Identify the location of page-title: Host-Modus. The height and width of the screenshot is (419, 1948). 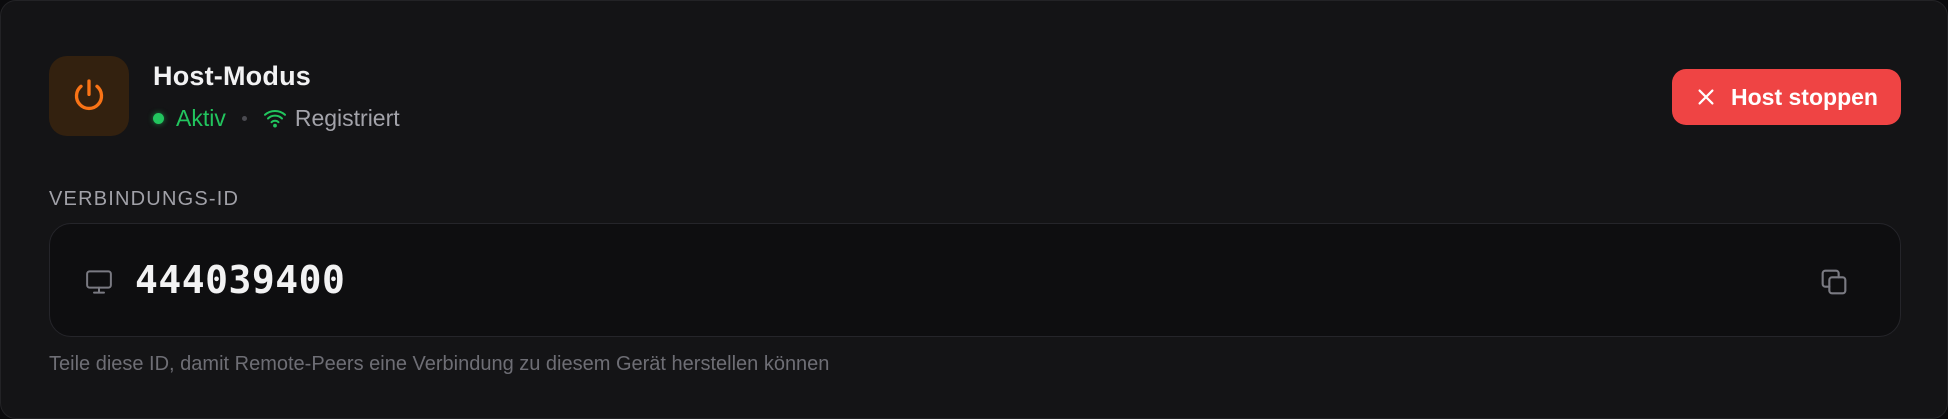
(232, 76).